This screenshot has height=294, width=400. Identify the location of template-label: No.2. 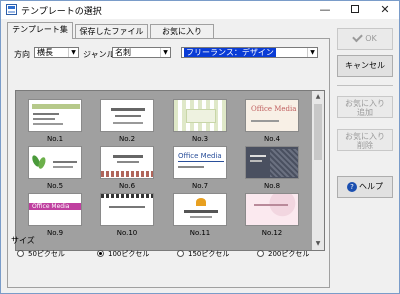
(127, 139).